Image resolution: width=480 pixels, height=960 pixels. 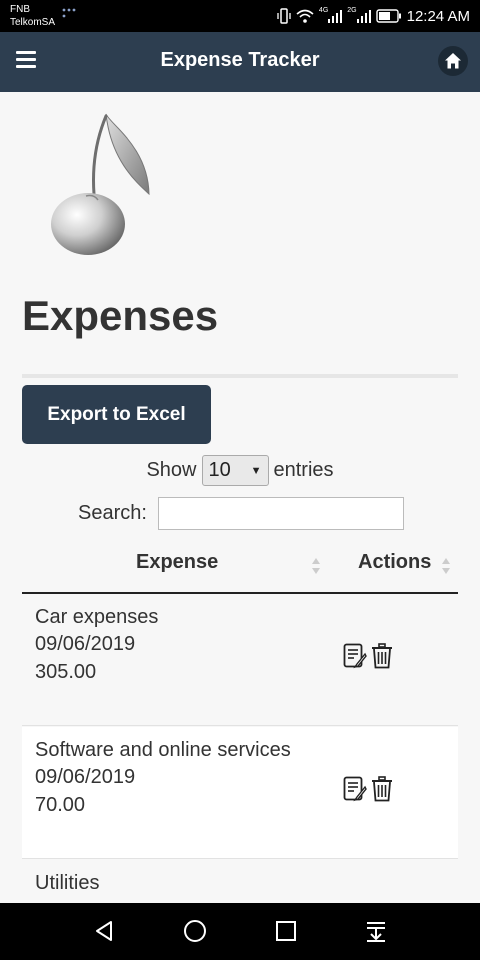 I want to click on show-label: Show, so click(x=171, y=470).